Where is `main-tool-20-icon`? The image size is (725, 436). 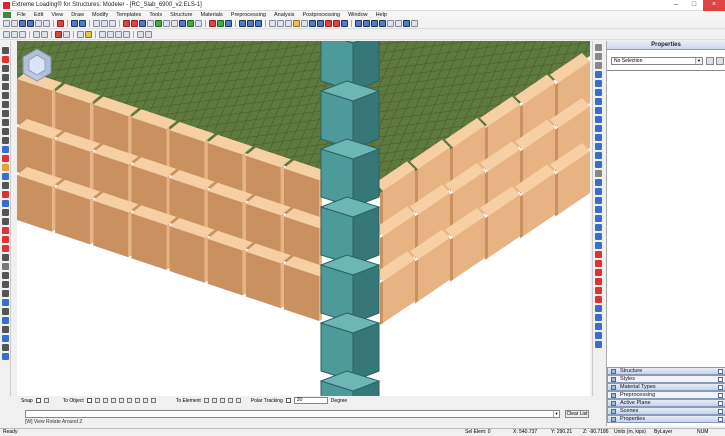 main-tool-20-icon is located at coordinates (158, 23).